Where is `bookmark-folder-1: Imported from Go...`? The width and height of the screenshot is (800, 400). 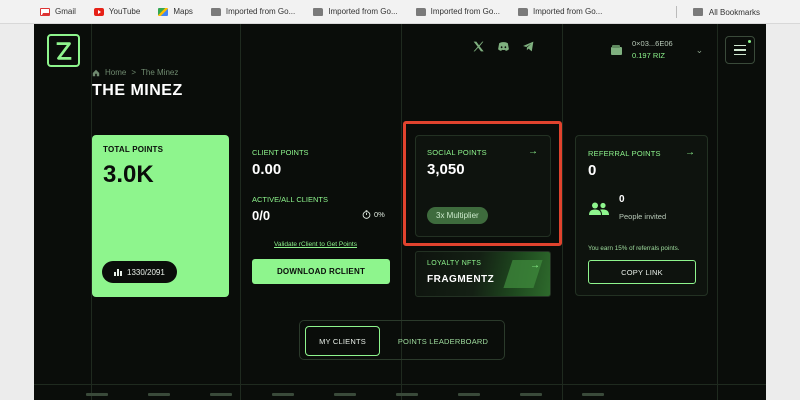 bookmark-folder-1: Imported from Go... is located at coordinates (252, 11).